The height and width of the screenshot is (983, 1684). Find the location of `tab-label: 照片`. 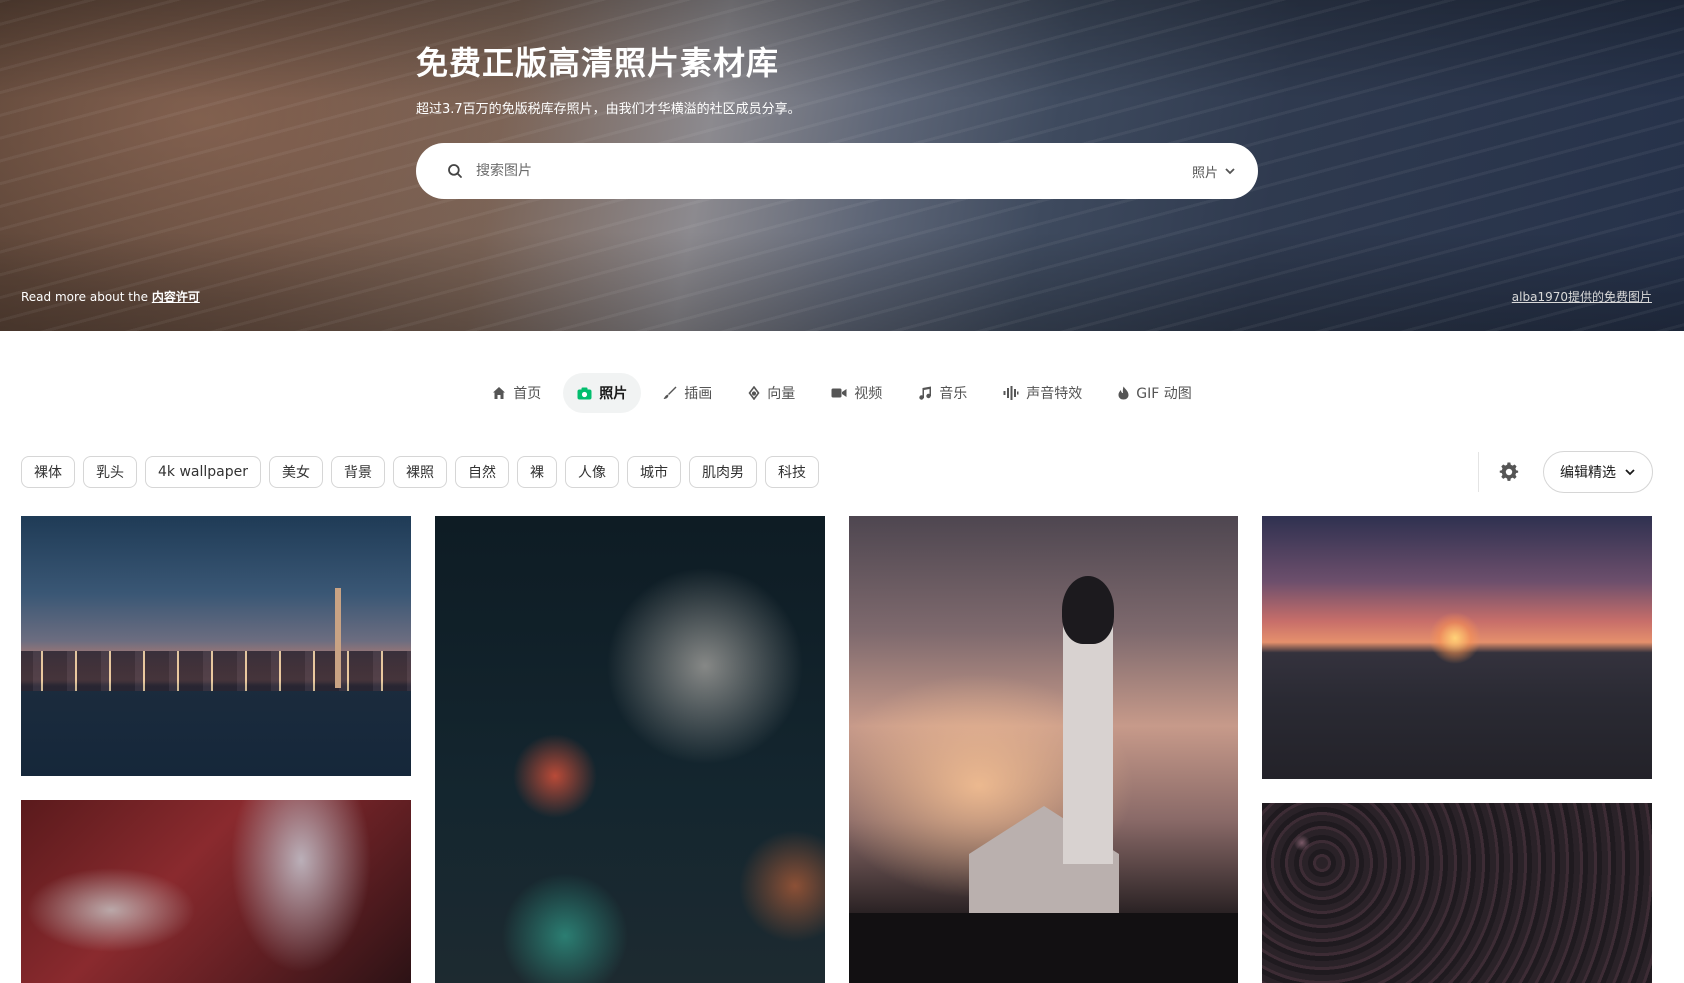

tab-label: 照片 is located at coordinates (613, 394).